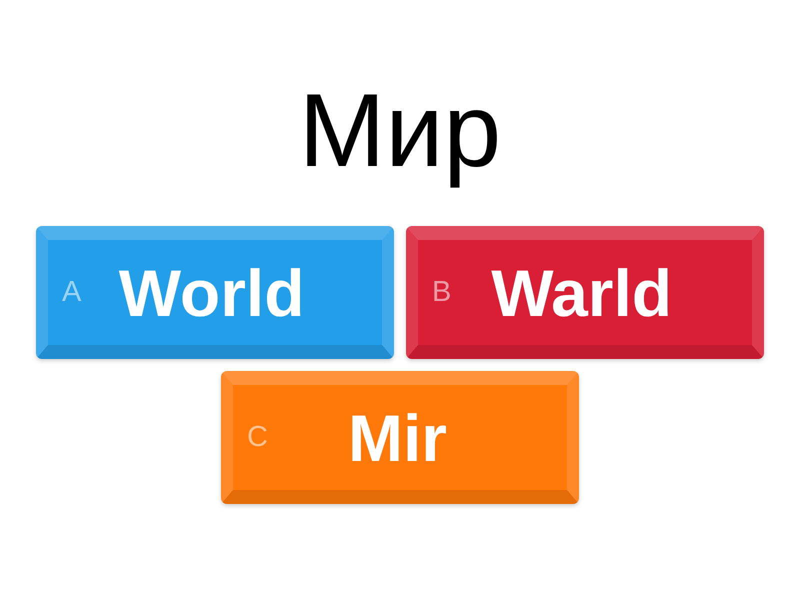 This screenshot has width=800, height=600. I want to click on answer-text: World, so click(212, 293).